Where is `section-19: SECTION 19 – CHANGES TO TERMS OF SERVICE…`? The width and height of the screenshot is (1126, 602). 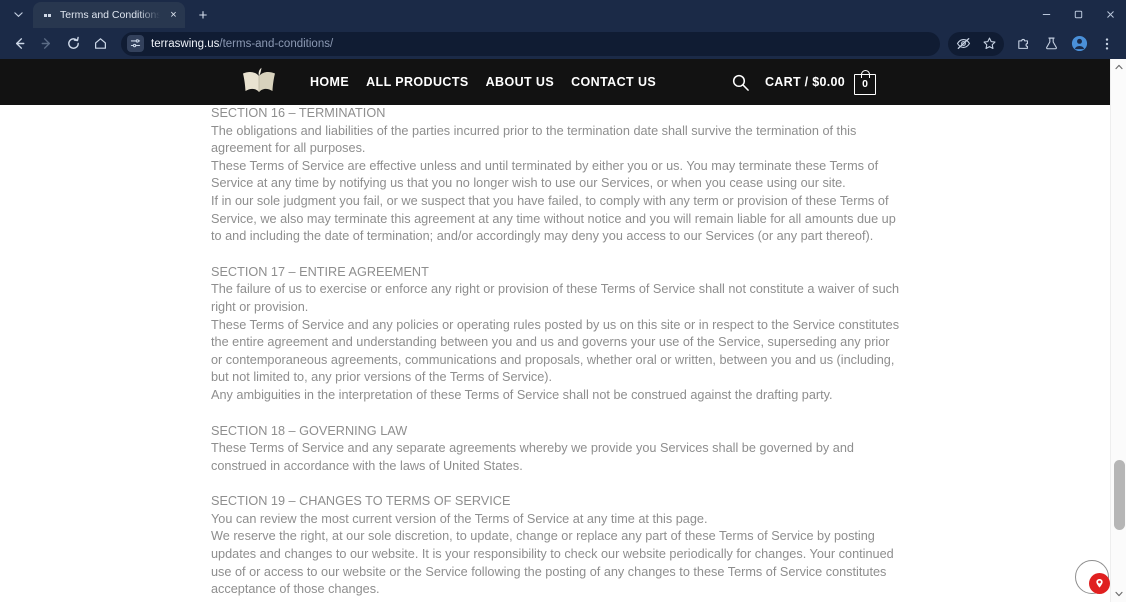 section-19: SECTION 19 – CHANGES TO TERMS OF SERVICE… is located at coordinates (660, 546).